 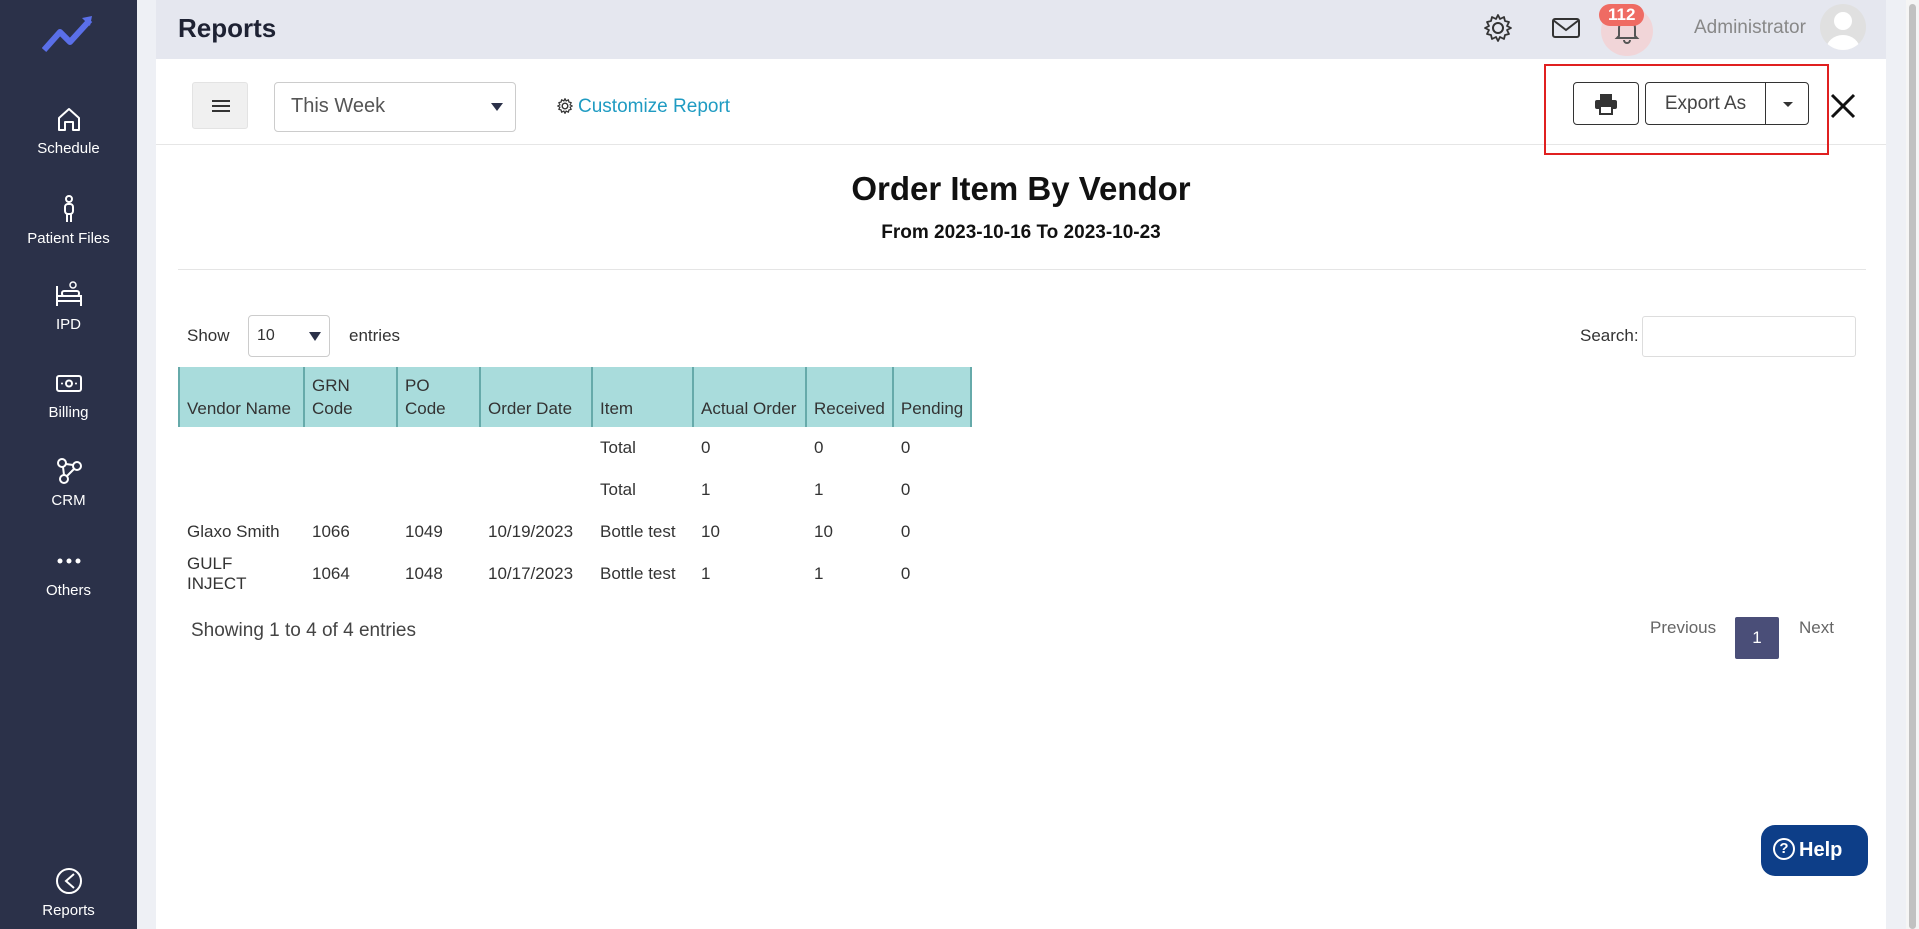 I want to click on sidebar-item-label: Others, so click(x=68, y=590).